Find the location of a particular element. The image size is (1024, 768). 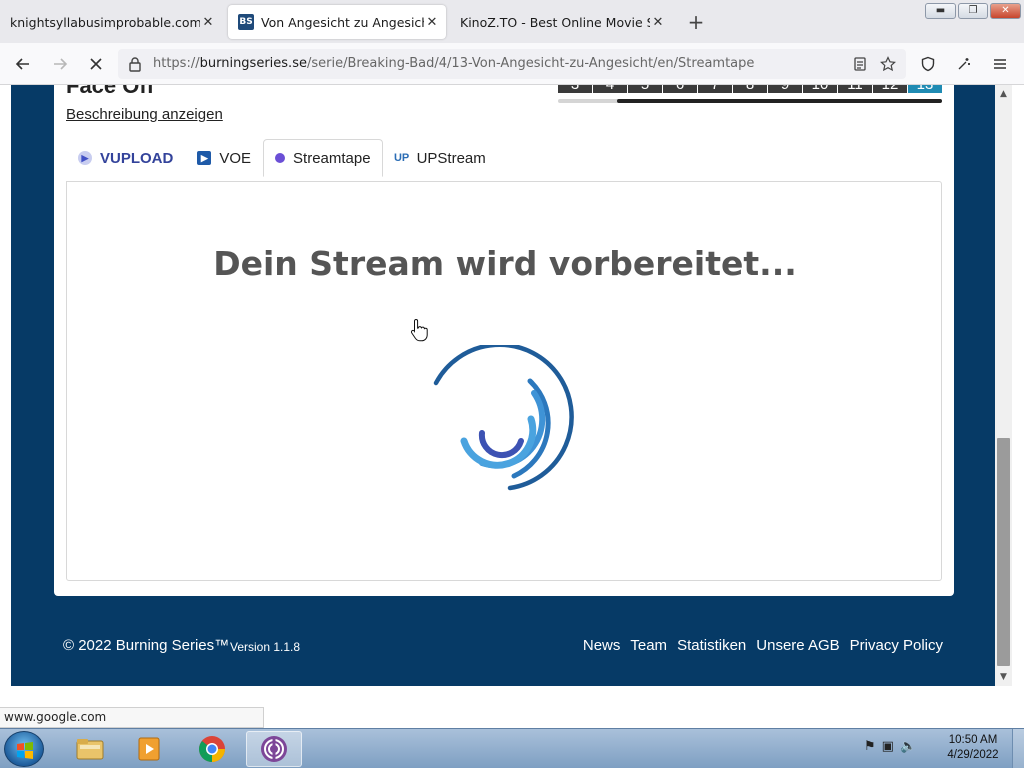

chrome-icon is located at coordinates (211, 749).